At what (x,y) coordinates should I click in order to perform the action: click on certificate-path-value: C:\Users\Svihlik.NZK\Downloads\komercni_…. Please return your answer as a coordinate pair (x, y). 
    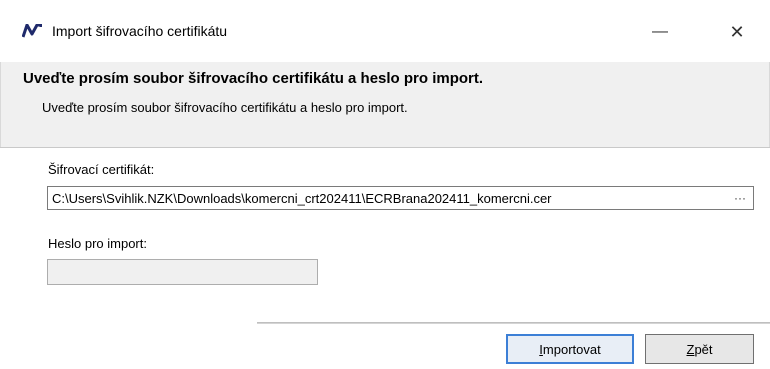
    Looking at the image, I should click on (302, 198).